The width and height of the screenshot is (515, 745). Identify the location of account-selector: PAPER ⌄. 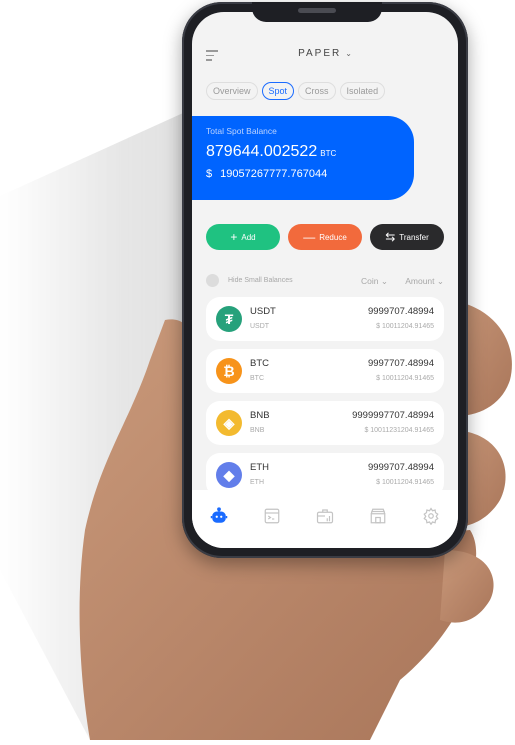
(325, 53).